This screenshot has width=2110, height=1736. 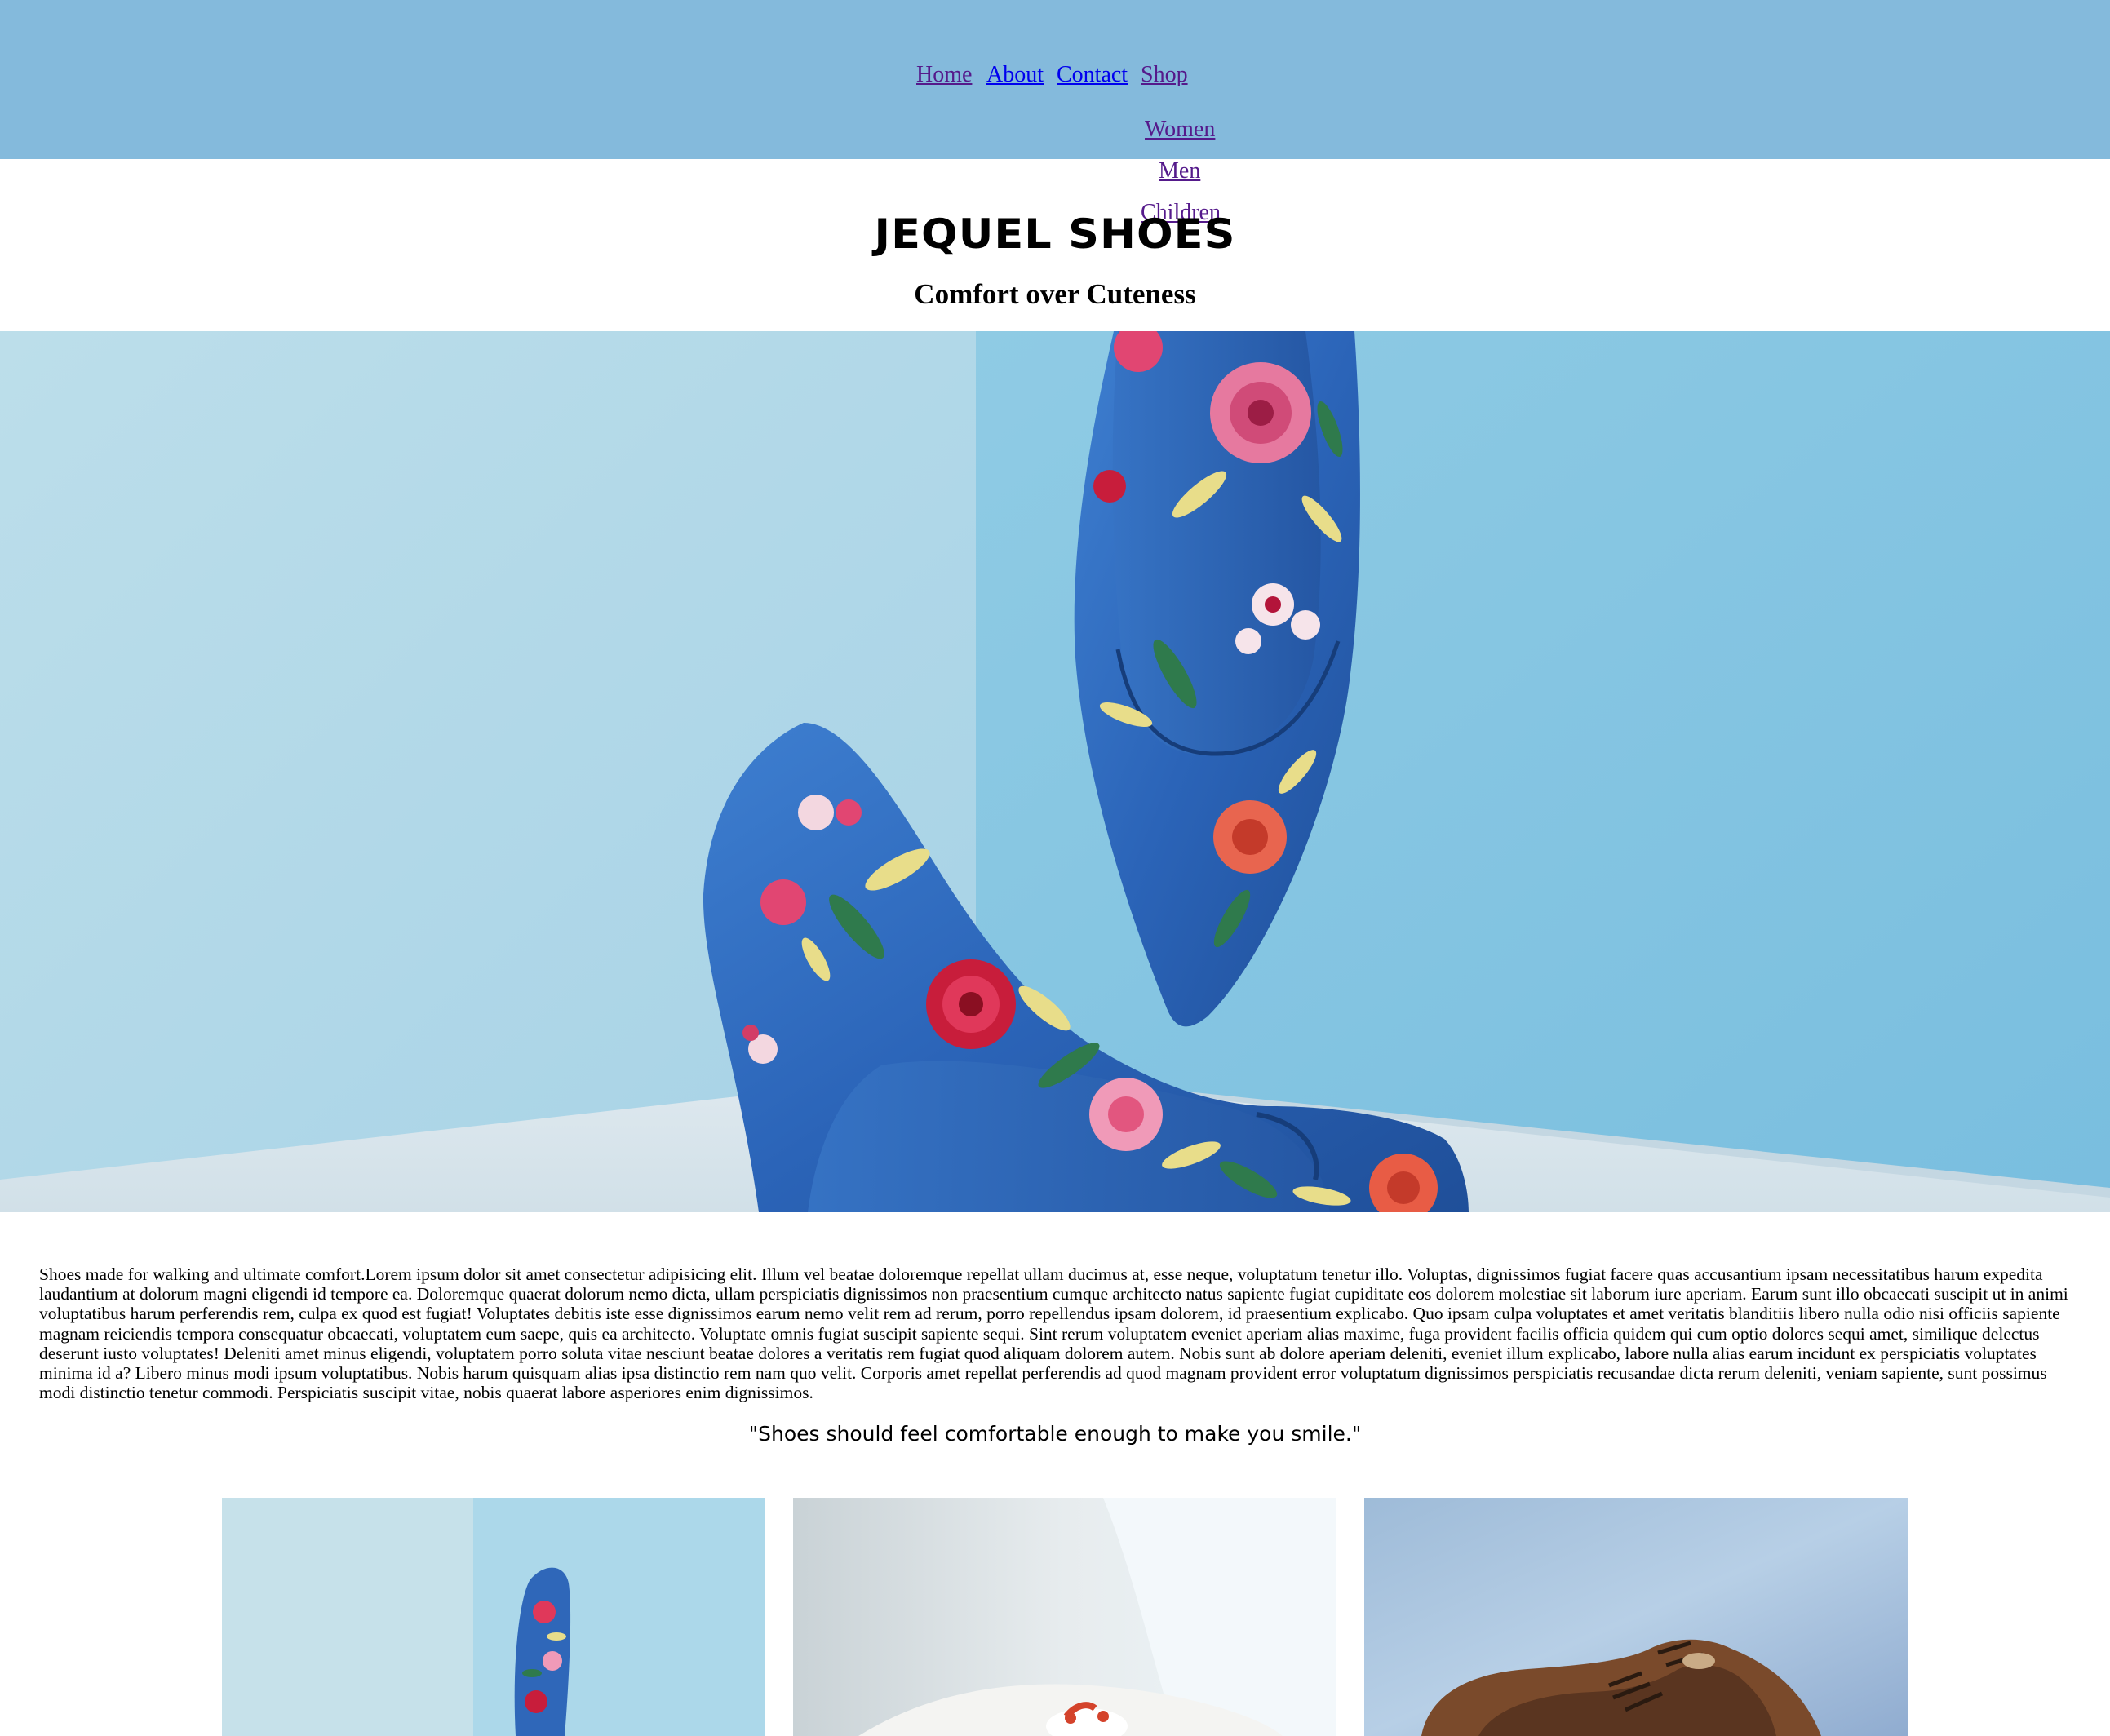 What do you see at coordinates (1180, 129) in the screenshot?
I see `submenu-link-women: Women` at bounding box center [1180, 129].